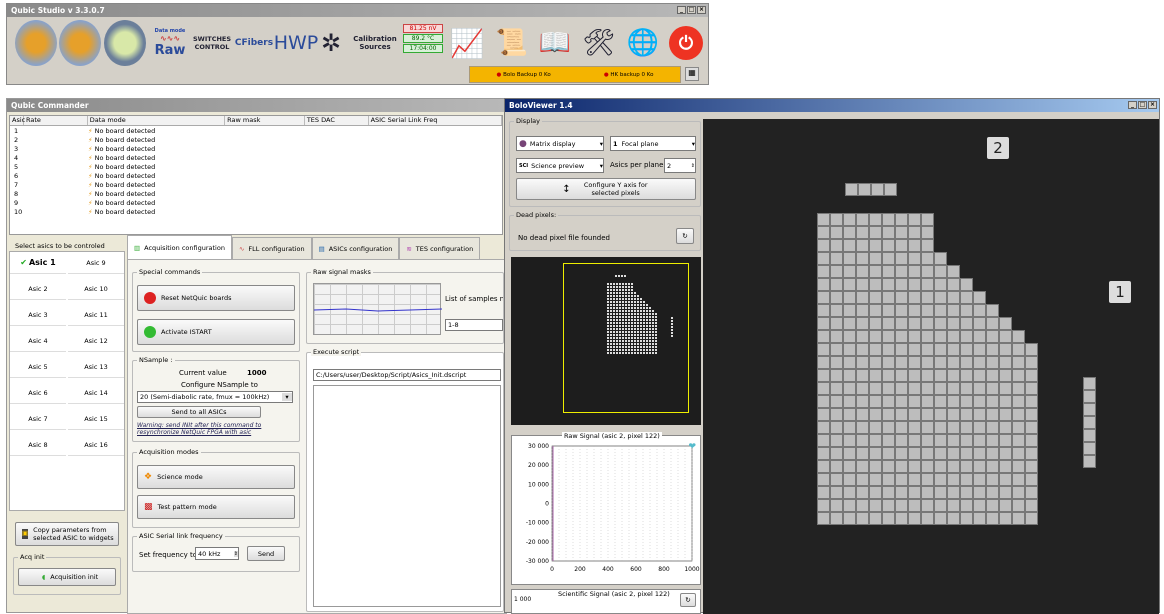 This screenshot has height=614, width=1164. Describe the element at coordinates (1142, 105) in the screenshot. I see `maximize-icon: □` at that location.